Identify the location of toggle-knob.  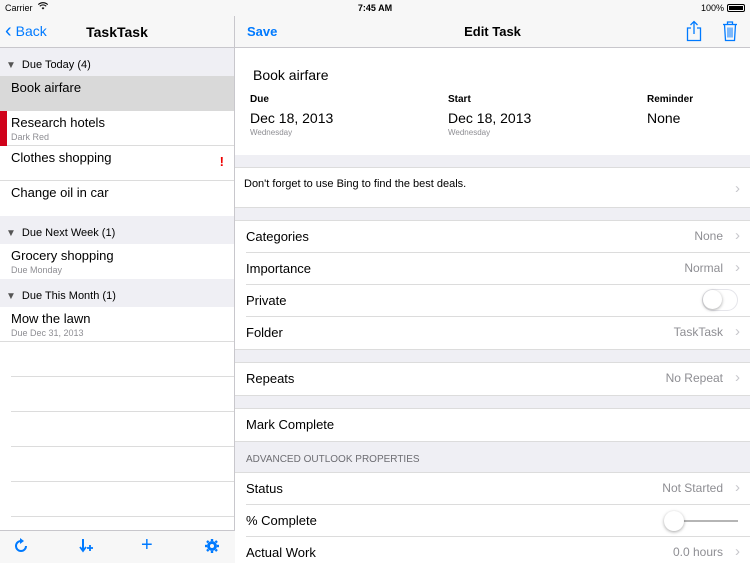
(712, 299).